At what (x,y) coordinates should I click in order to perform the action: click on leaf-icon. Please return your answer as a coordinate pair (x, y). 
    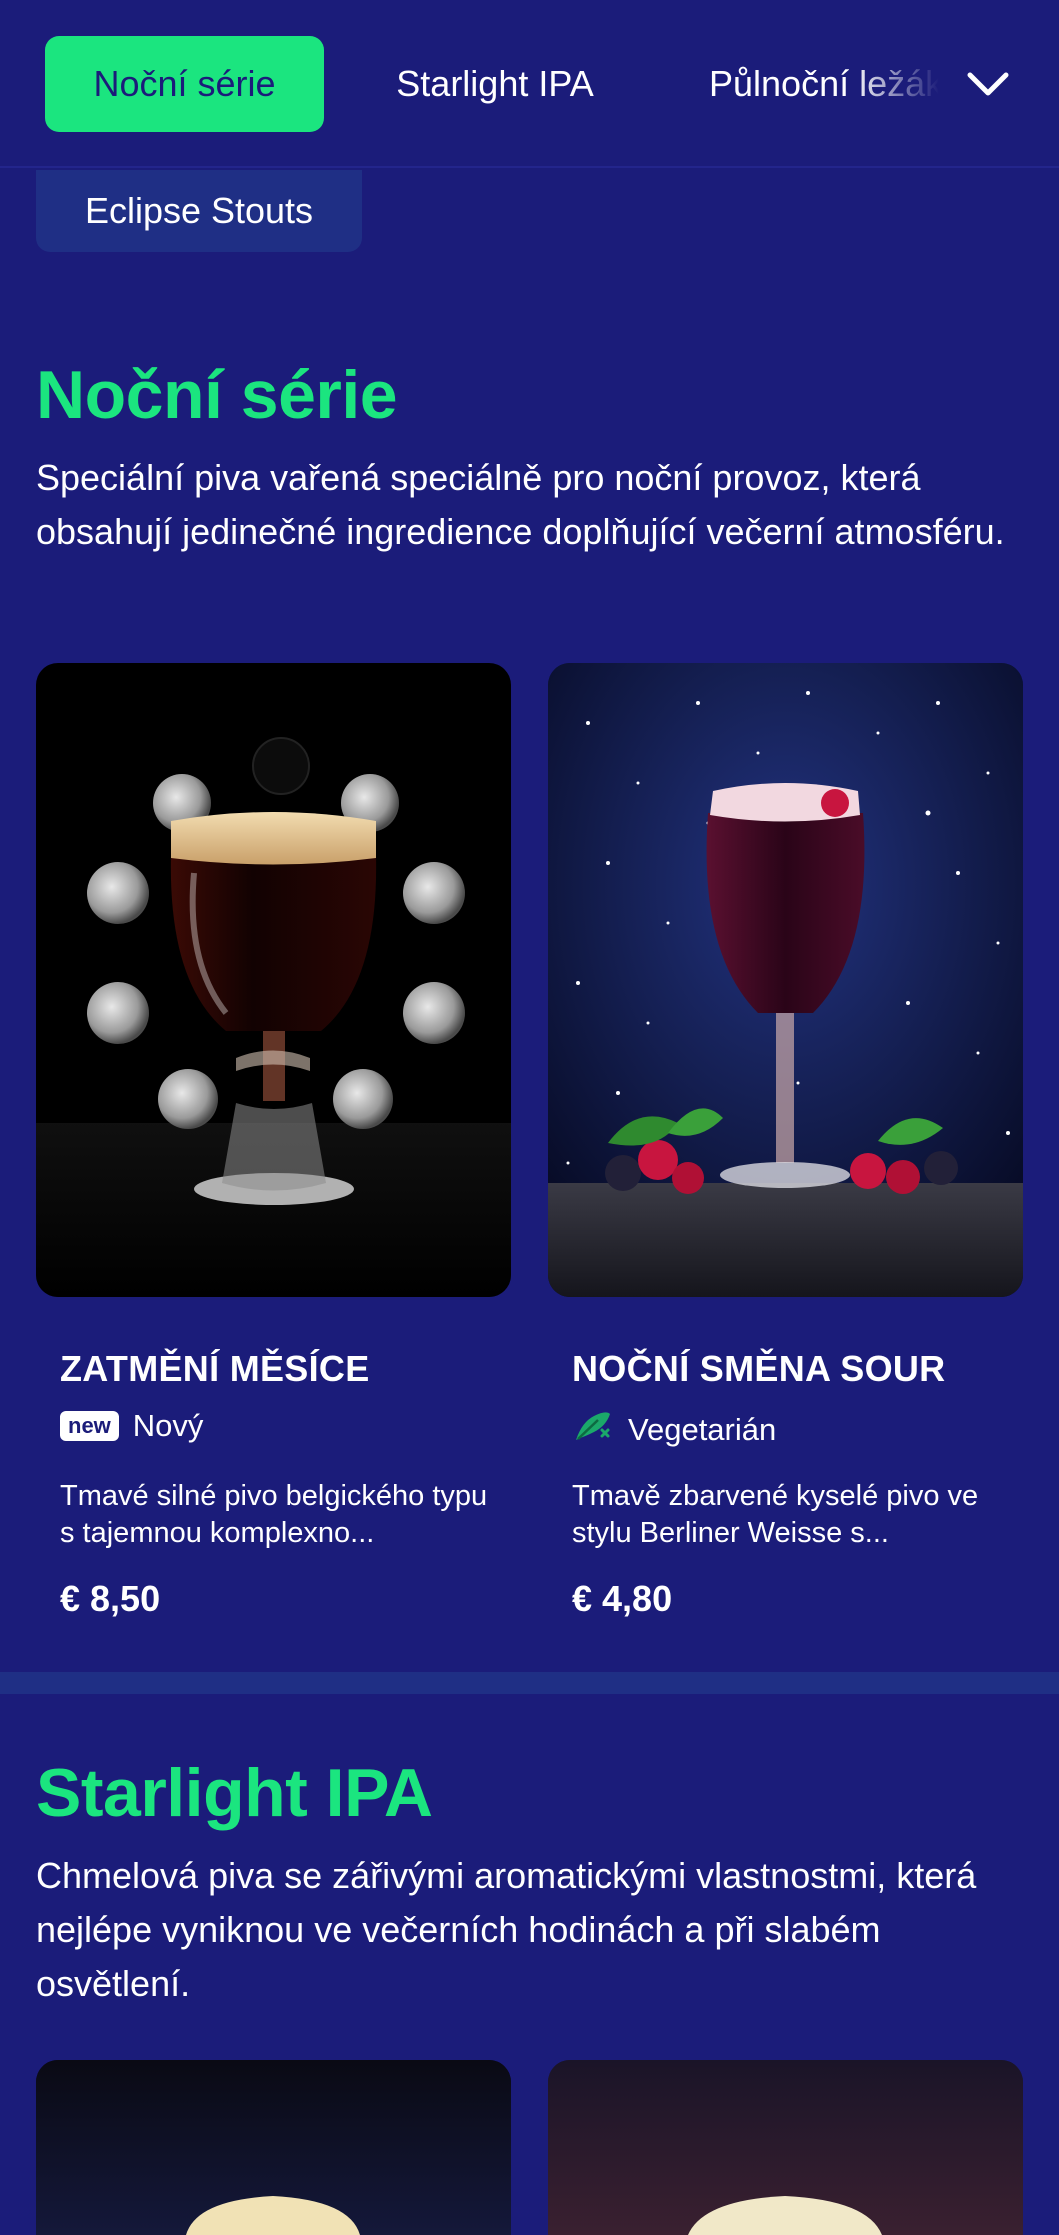
    Looking at the image, I should click on (593, 1430).